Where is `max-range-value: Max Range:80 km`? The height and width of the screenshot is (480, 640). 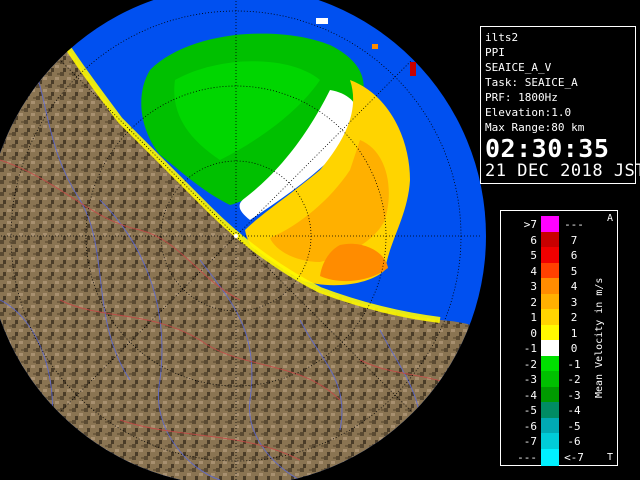 max-range-value: Max Range:80 km is located at coordinates (535, 127).